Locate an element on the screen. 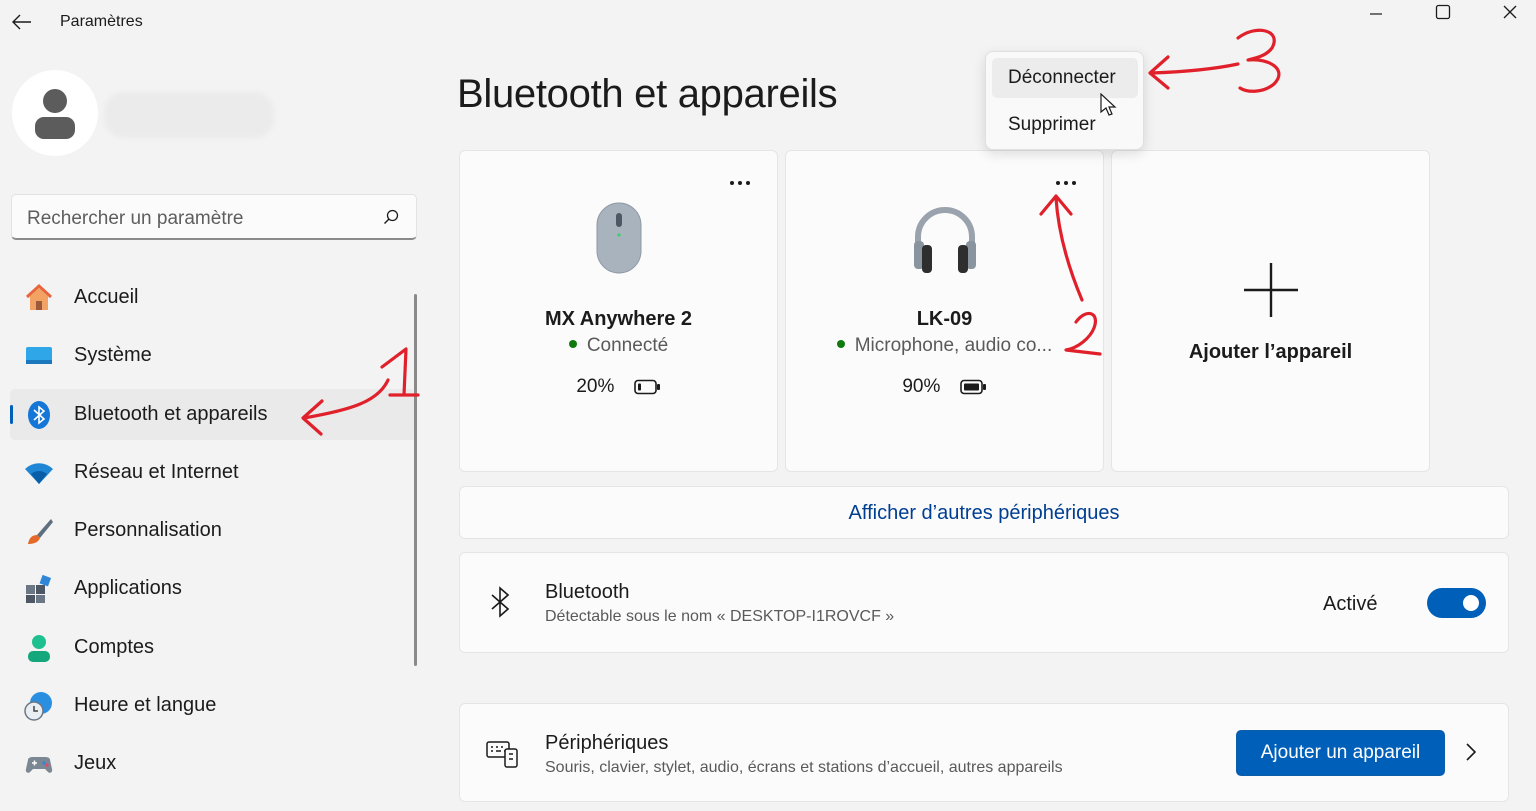  device-name: MX Anywhere 2 is located at coordinates (618, 319).